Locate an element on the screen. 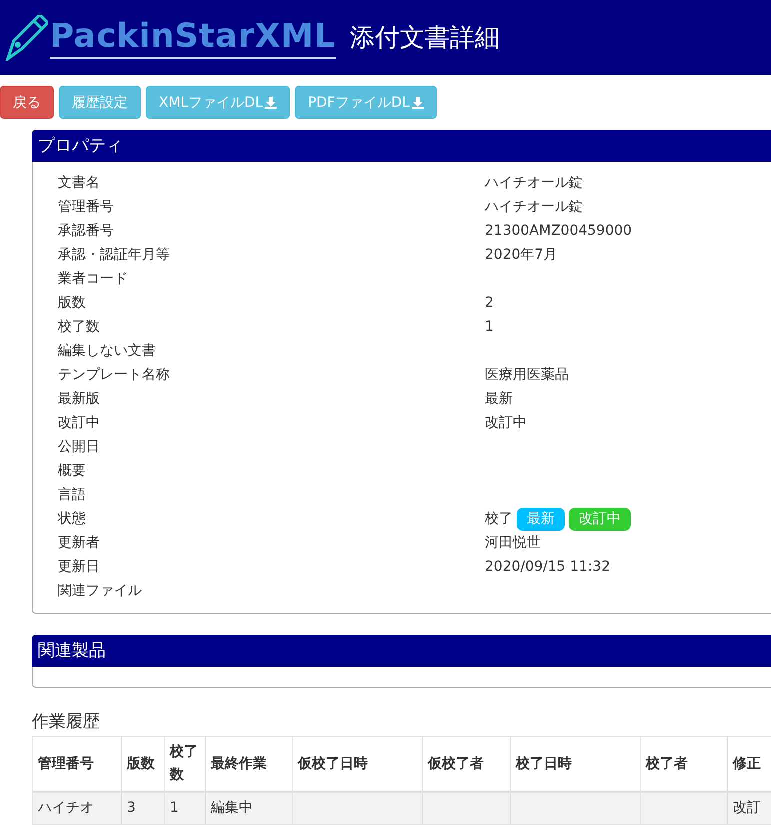  table-cell: 1 is located at coordinates (185, 808).